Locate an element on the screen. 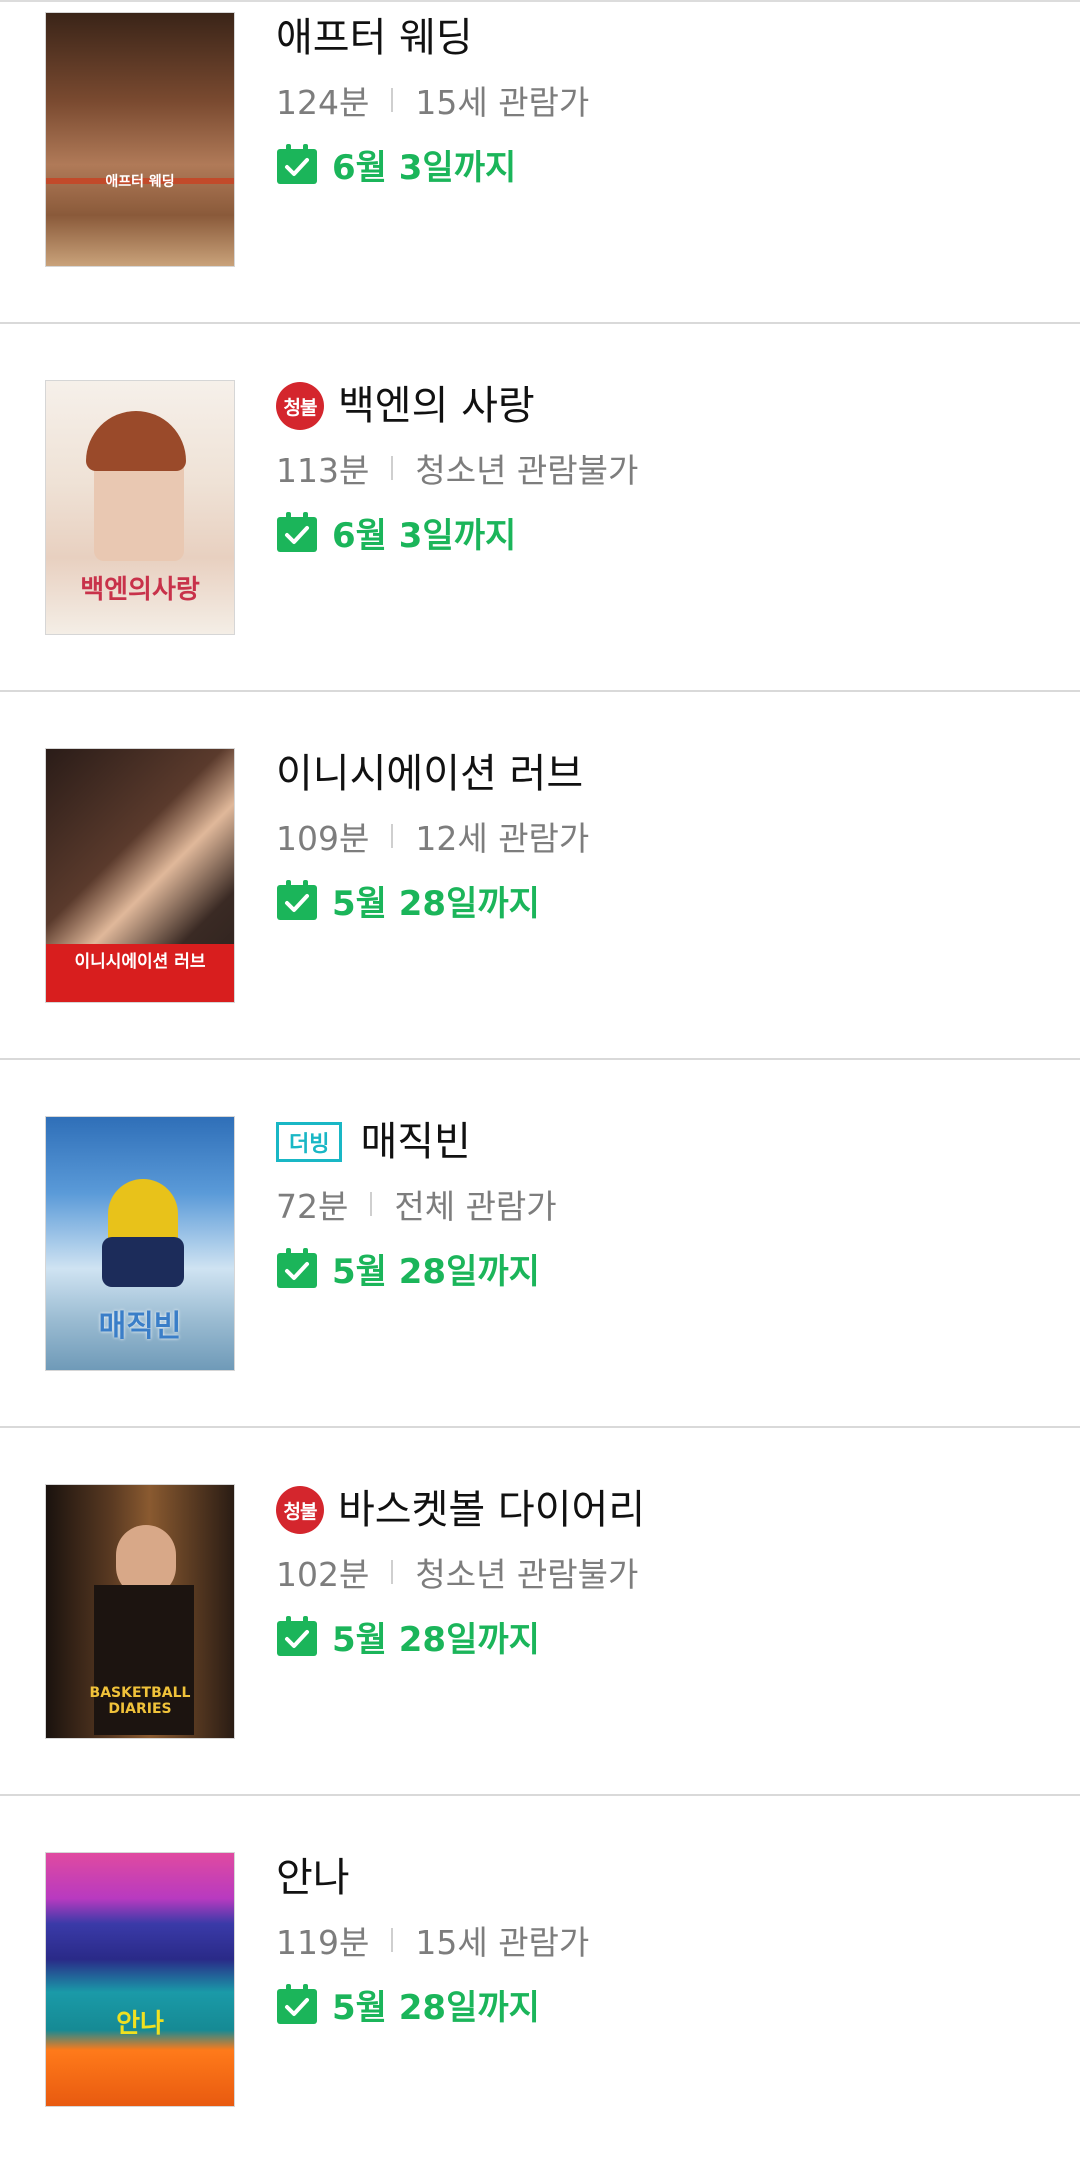 The width and height of the screenshot is (1080, 2164). dubbed-badge: 더빙 is located at coordinates (309, 1142).